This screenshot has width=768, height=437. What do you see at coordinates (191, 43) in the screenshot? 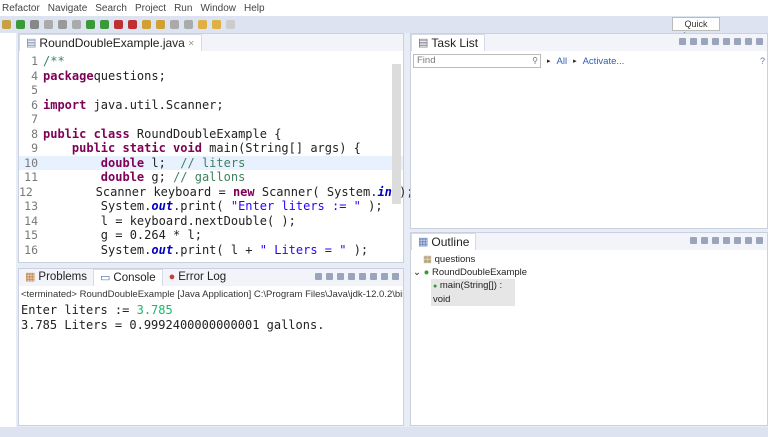
I see `close-icon: ✕` at bounding box center [191, 43].